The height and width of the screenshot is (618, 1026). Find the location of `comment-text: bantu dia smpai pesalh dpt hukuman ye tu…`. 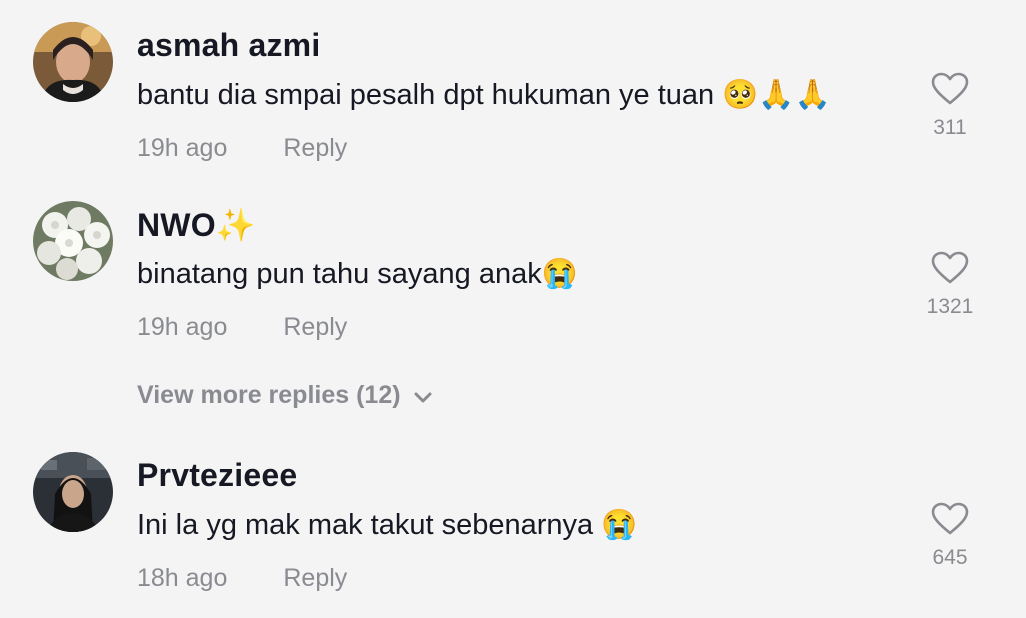

comment-text: bantu dia smpai pesalh dpt hukuman ye tu… is located at coordinates (484, 95).